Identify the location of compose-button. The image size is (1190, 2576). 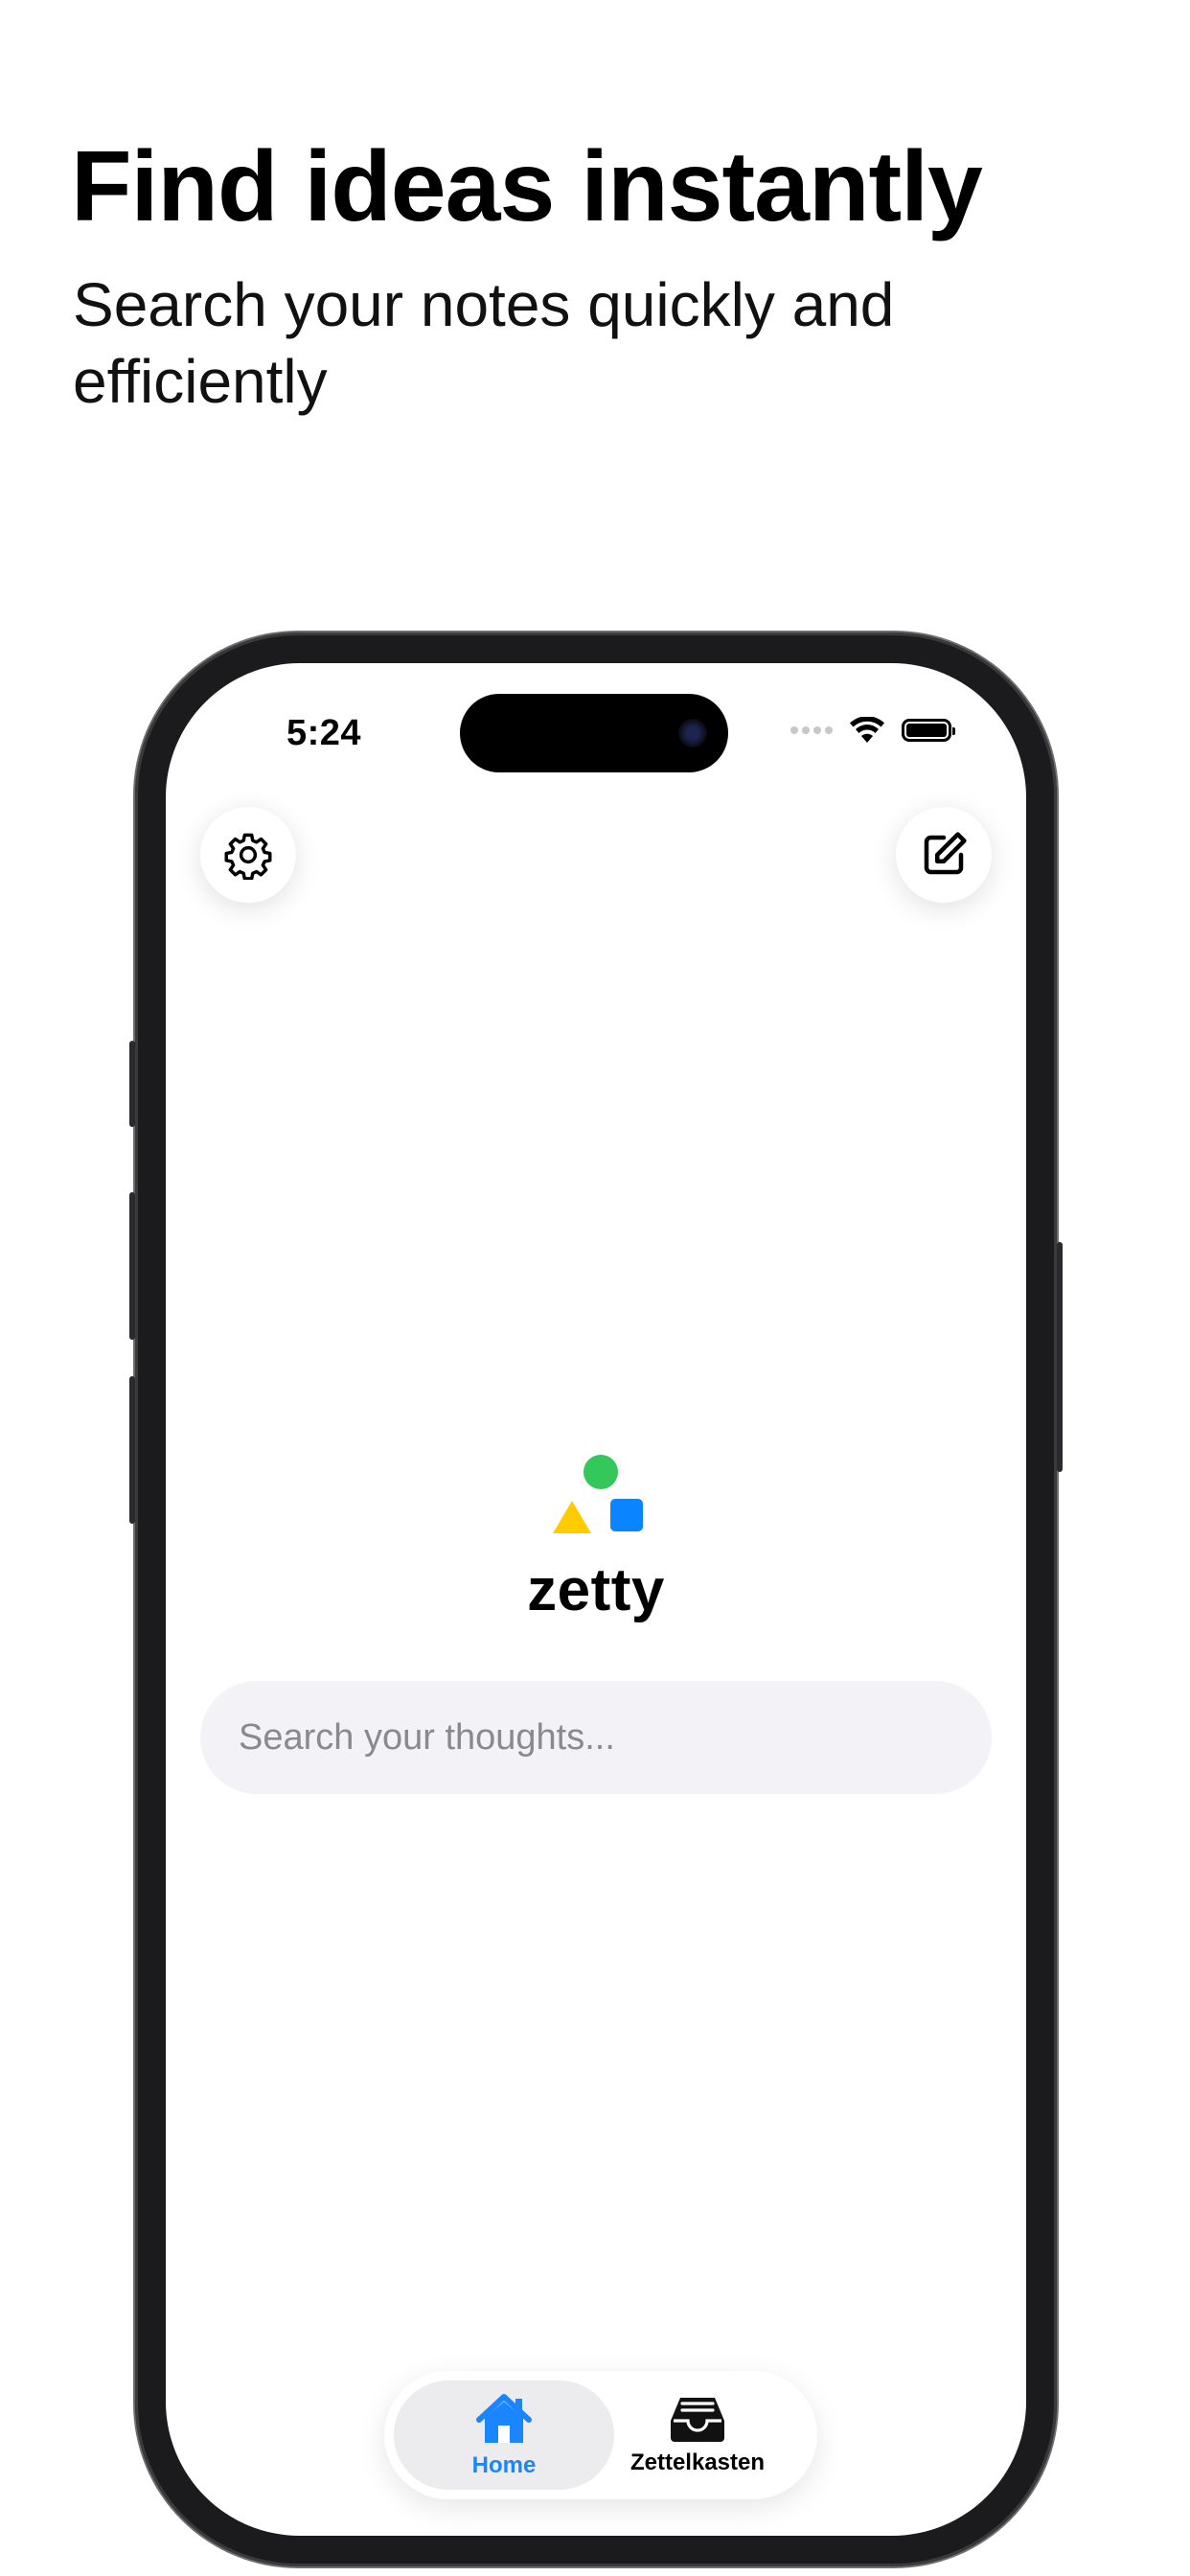
(944, 855).